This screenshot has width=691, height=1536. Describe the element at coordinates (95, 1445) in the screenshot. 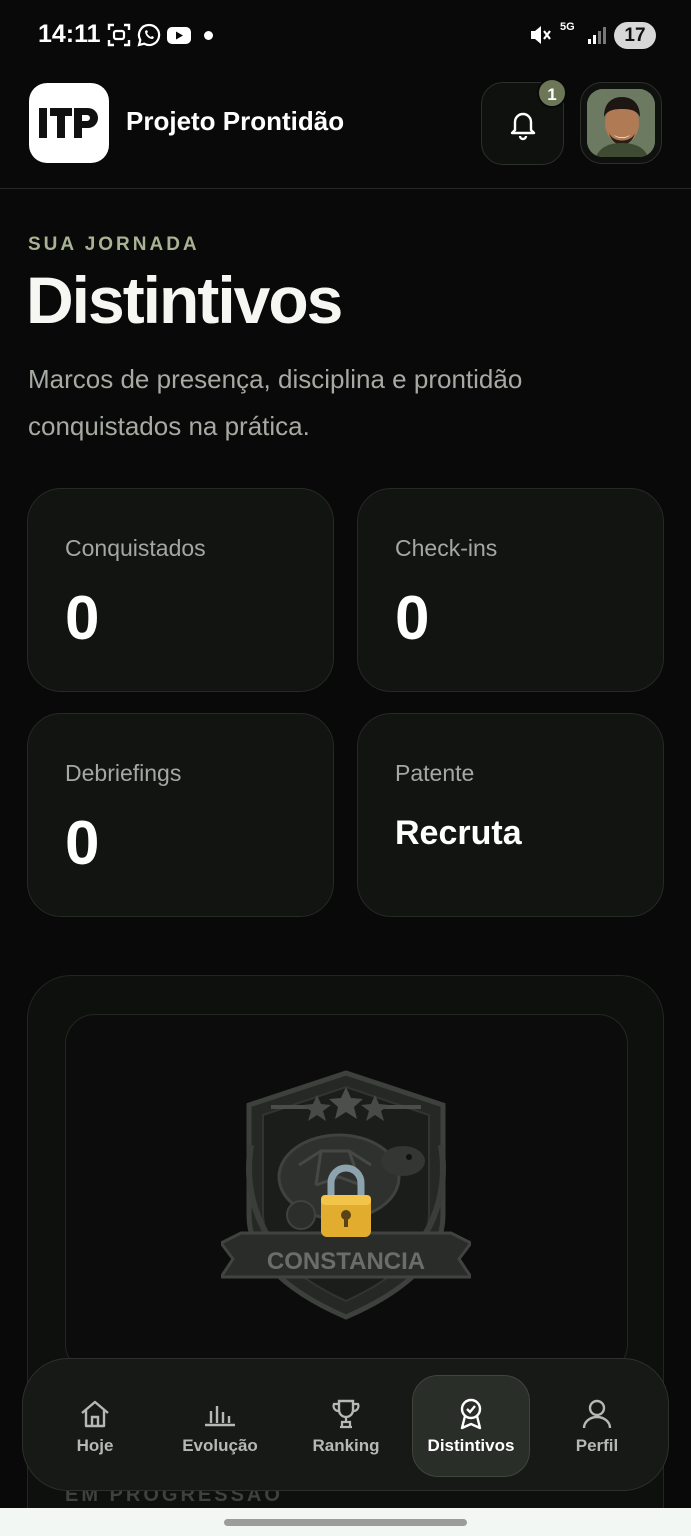

I see `nav-label: Hoje` at that location.